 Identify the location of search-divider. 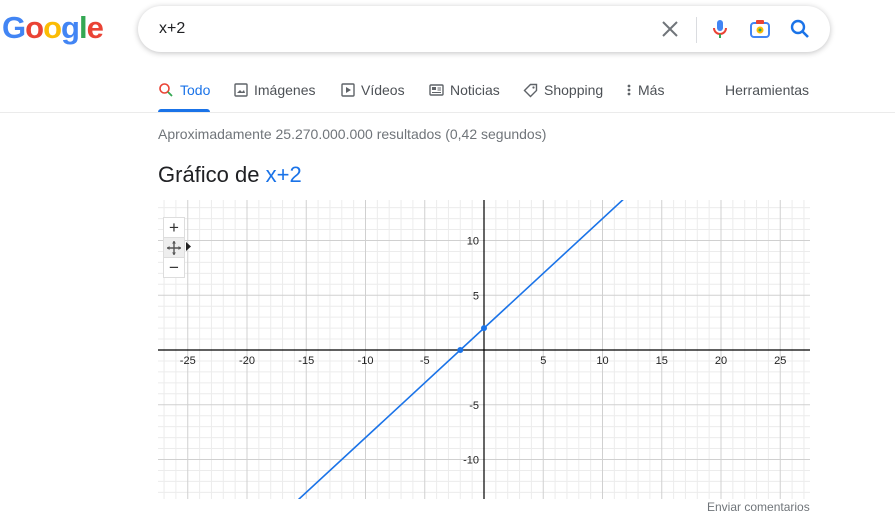
(696, 30).